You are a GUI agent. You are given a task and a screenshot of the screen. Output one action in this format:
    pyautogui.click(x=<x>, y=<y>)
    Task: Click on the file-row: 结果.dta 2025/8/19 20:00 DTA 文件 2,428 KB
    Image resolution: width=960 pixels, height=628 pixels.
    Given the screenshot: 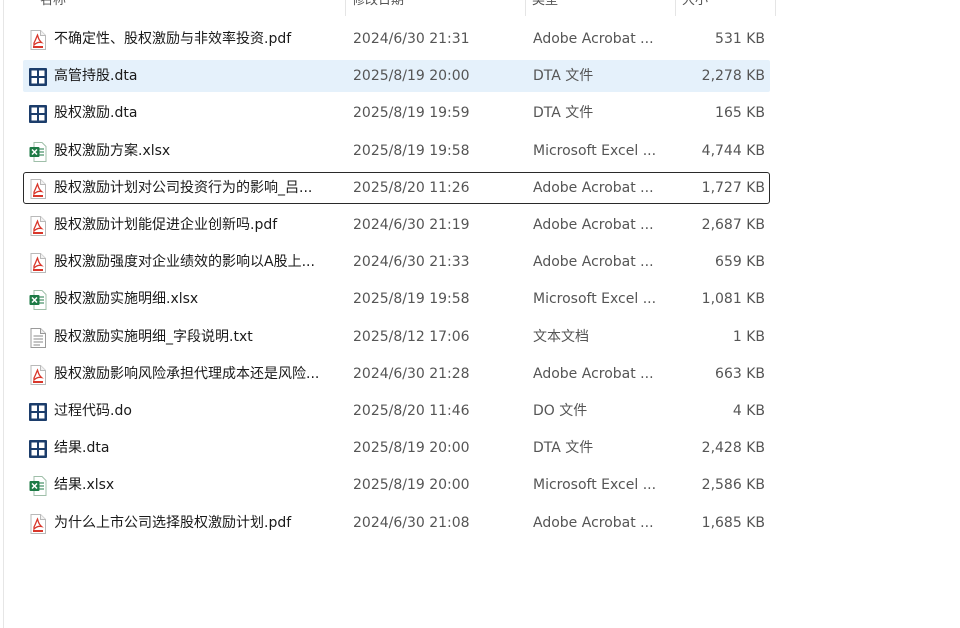 What is the action you would take?
    pyautogui.click(x=396, y=448)
    